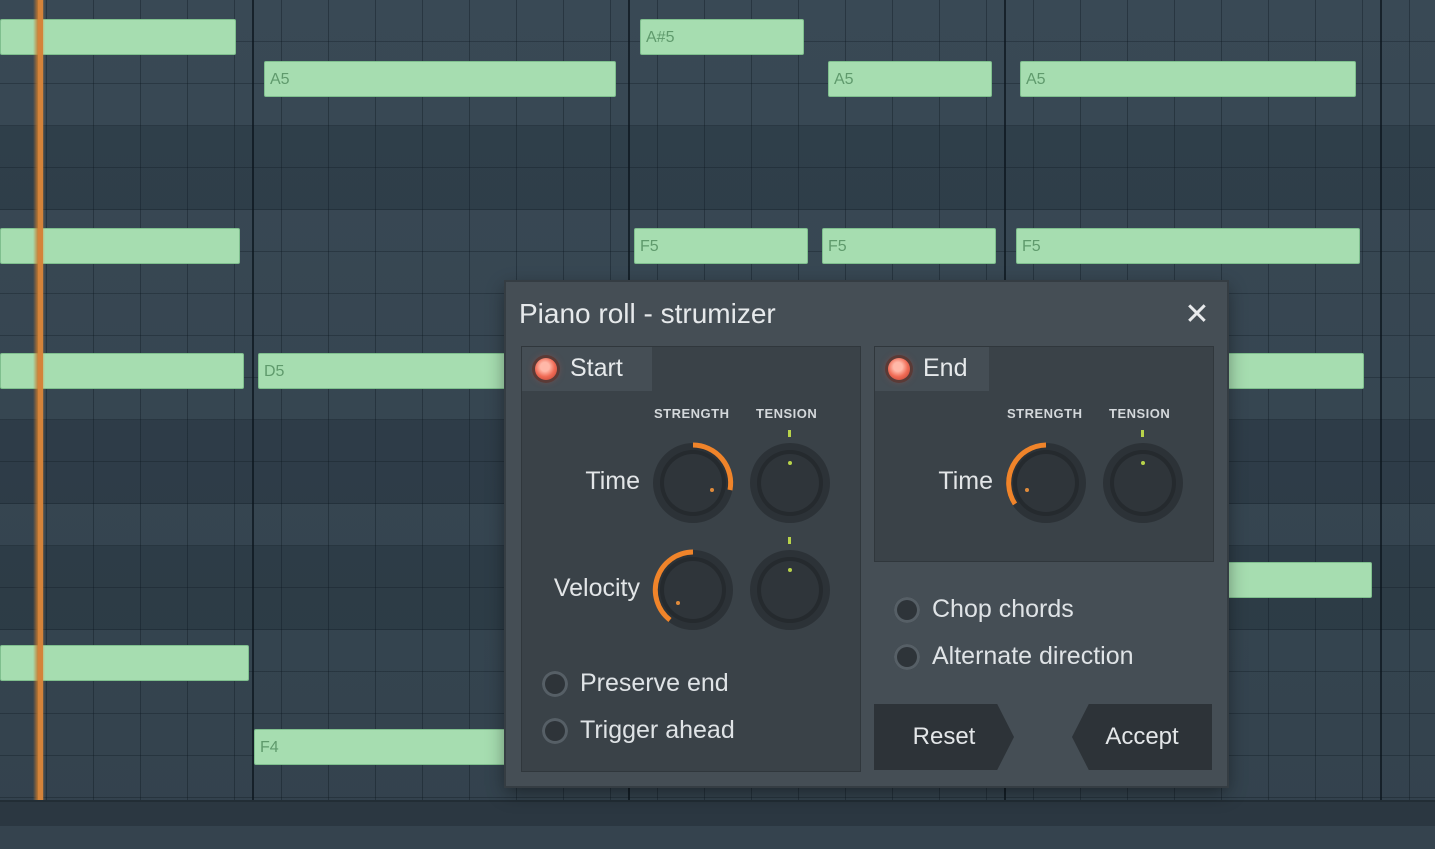  What do you see at coordinates (717, 837) in the screenshot?
I see `event-lane` at bounding box center [717, 837].